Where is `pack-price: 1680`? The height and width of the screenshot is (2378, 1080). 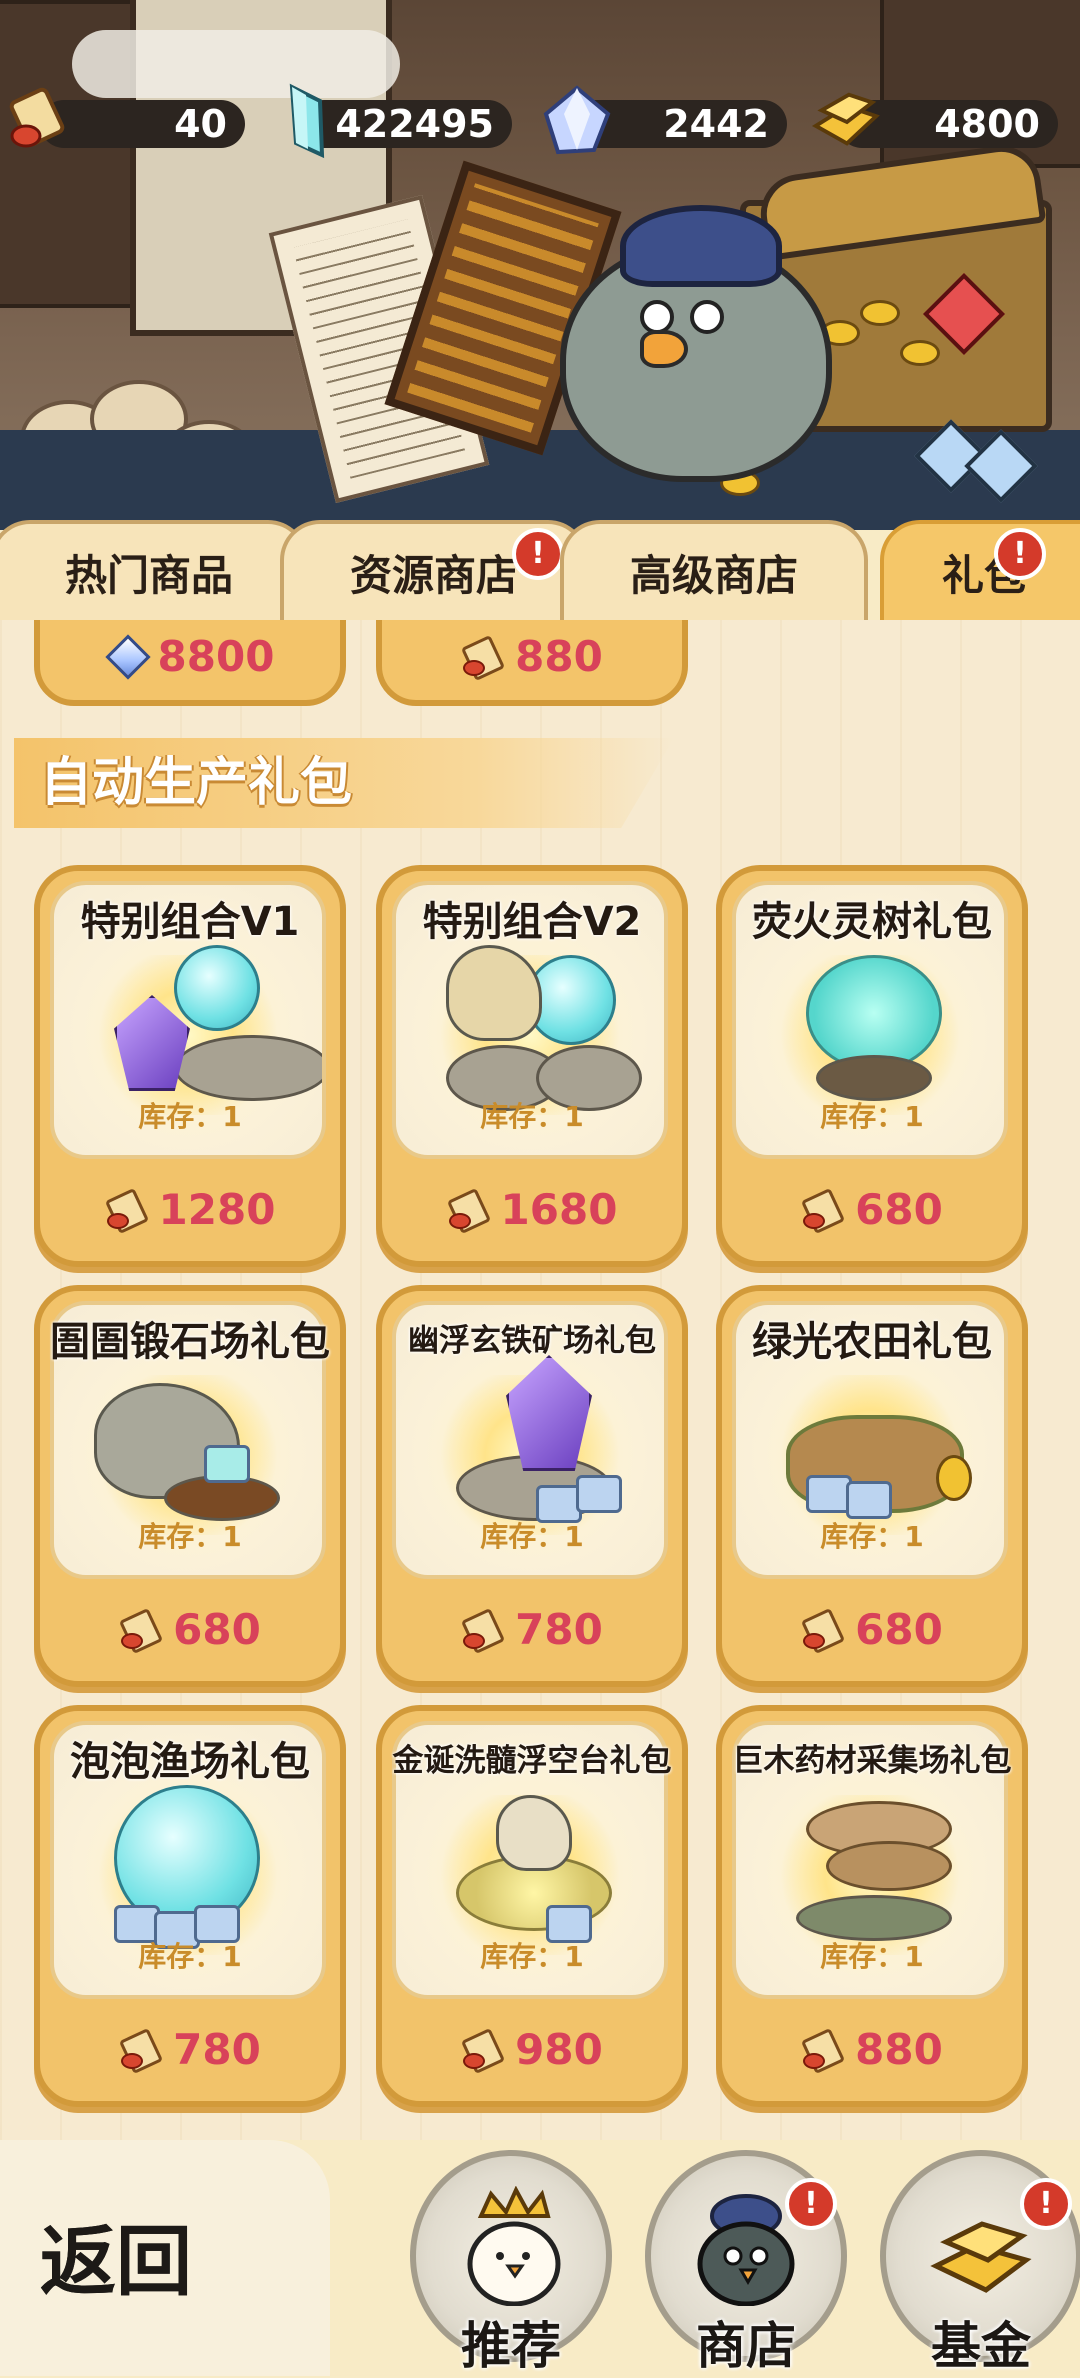 pack-price: 1680 is located at coordinates (559, 1209).